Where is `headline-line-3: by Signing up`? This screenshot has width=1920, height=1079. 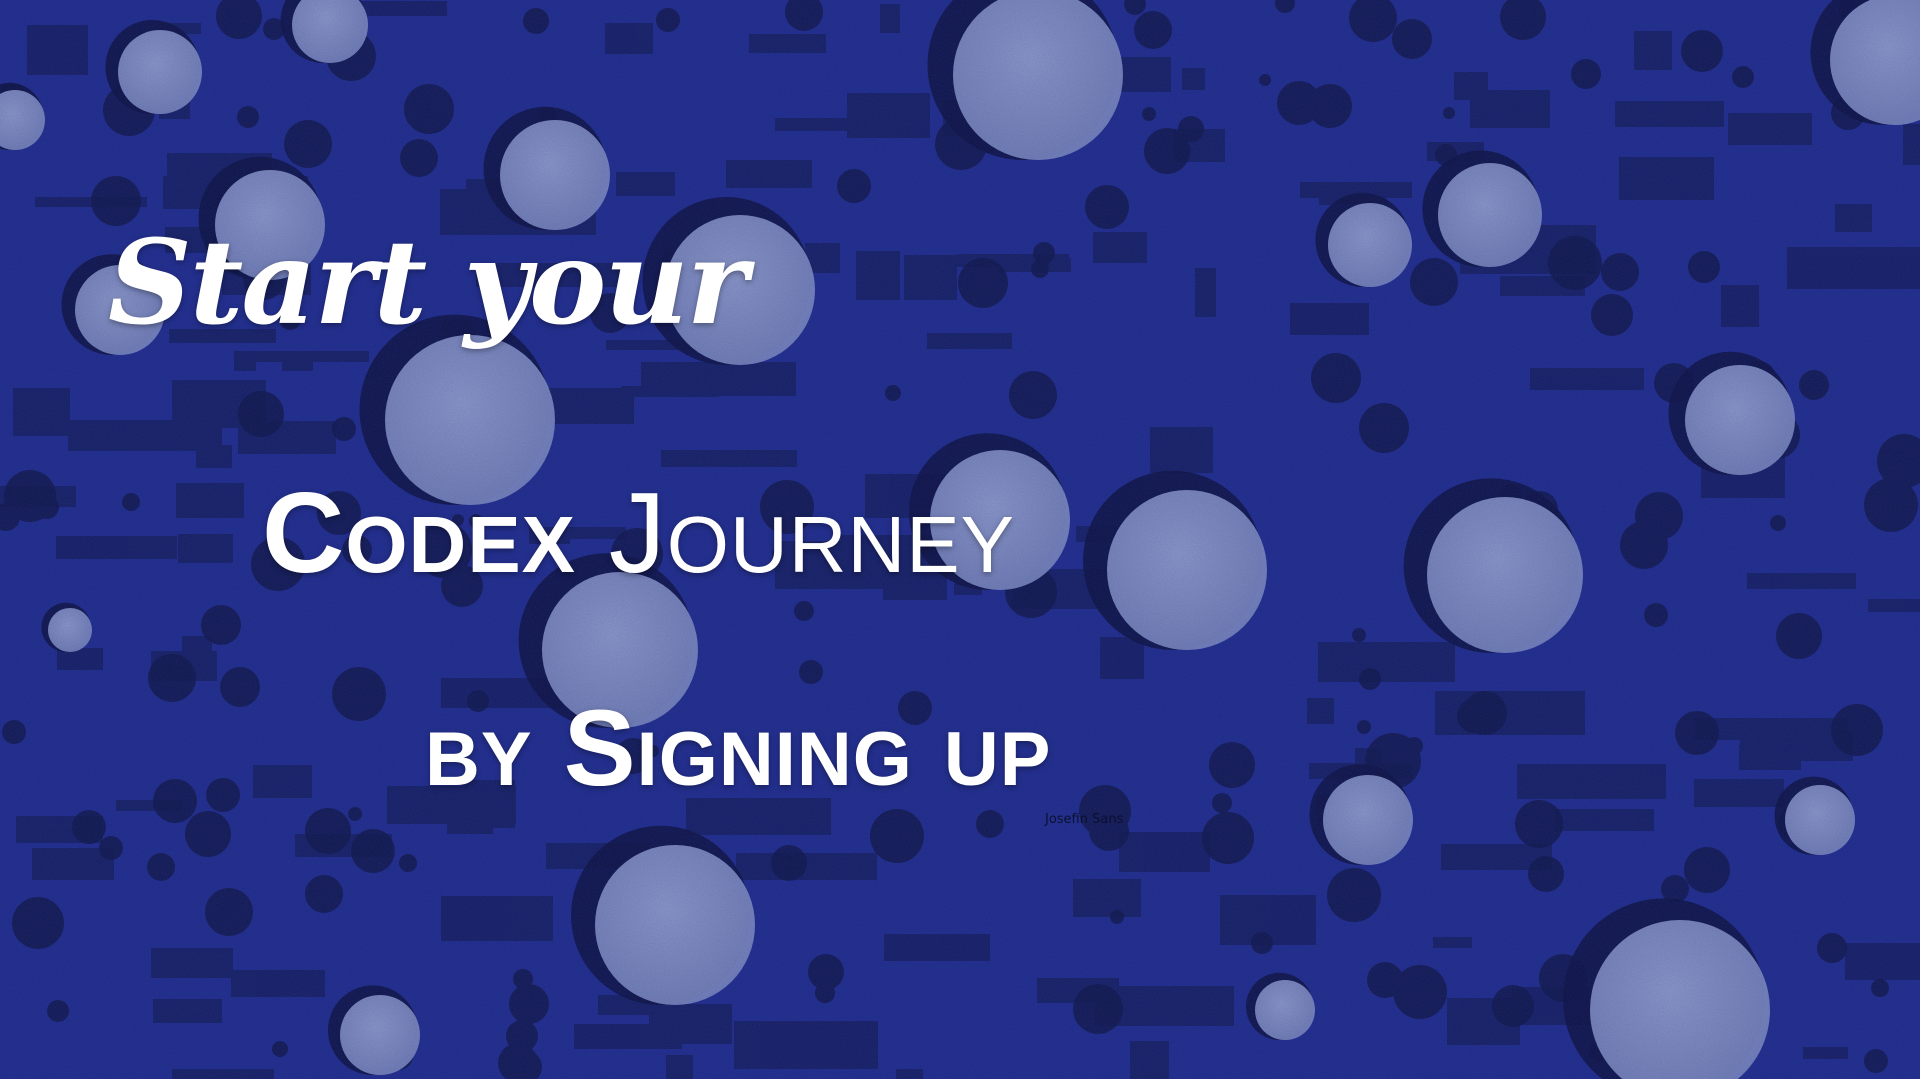 headline-line-3: by Signing up is located at coordinates (738, 747).